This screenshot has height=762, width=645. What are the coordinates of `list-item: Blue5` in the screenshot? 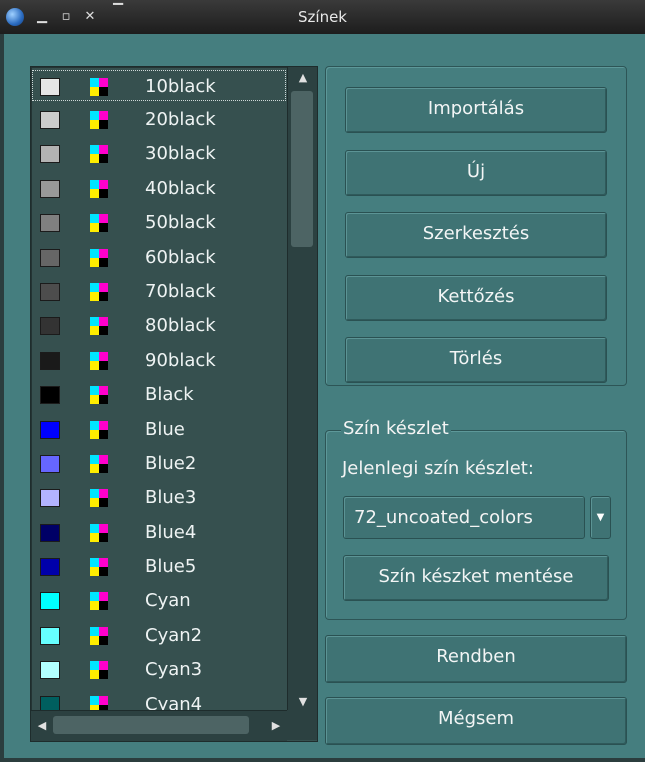 It's located at (159, 566).